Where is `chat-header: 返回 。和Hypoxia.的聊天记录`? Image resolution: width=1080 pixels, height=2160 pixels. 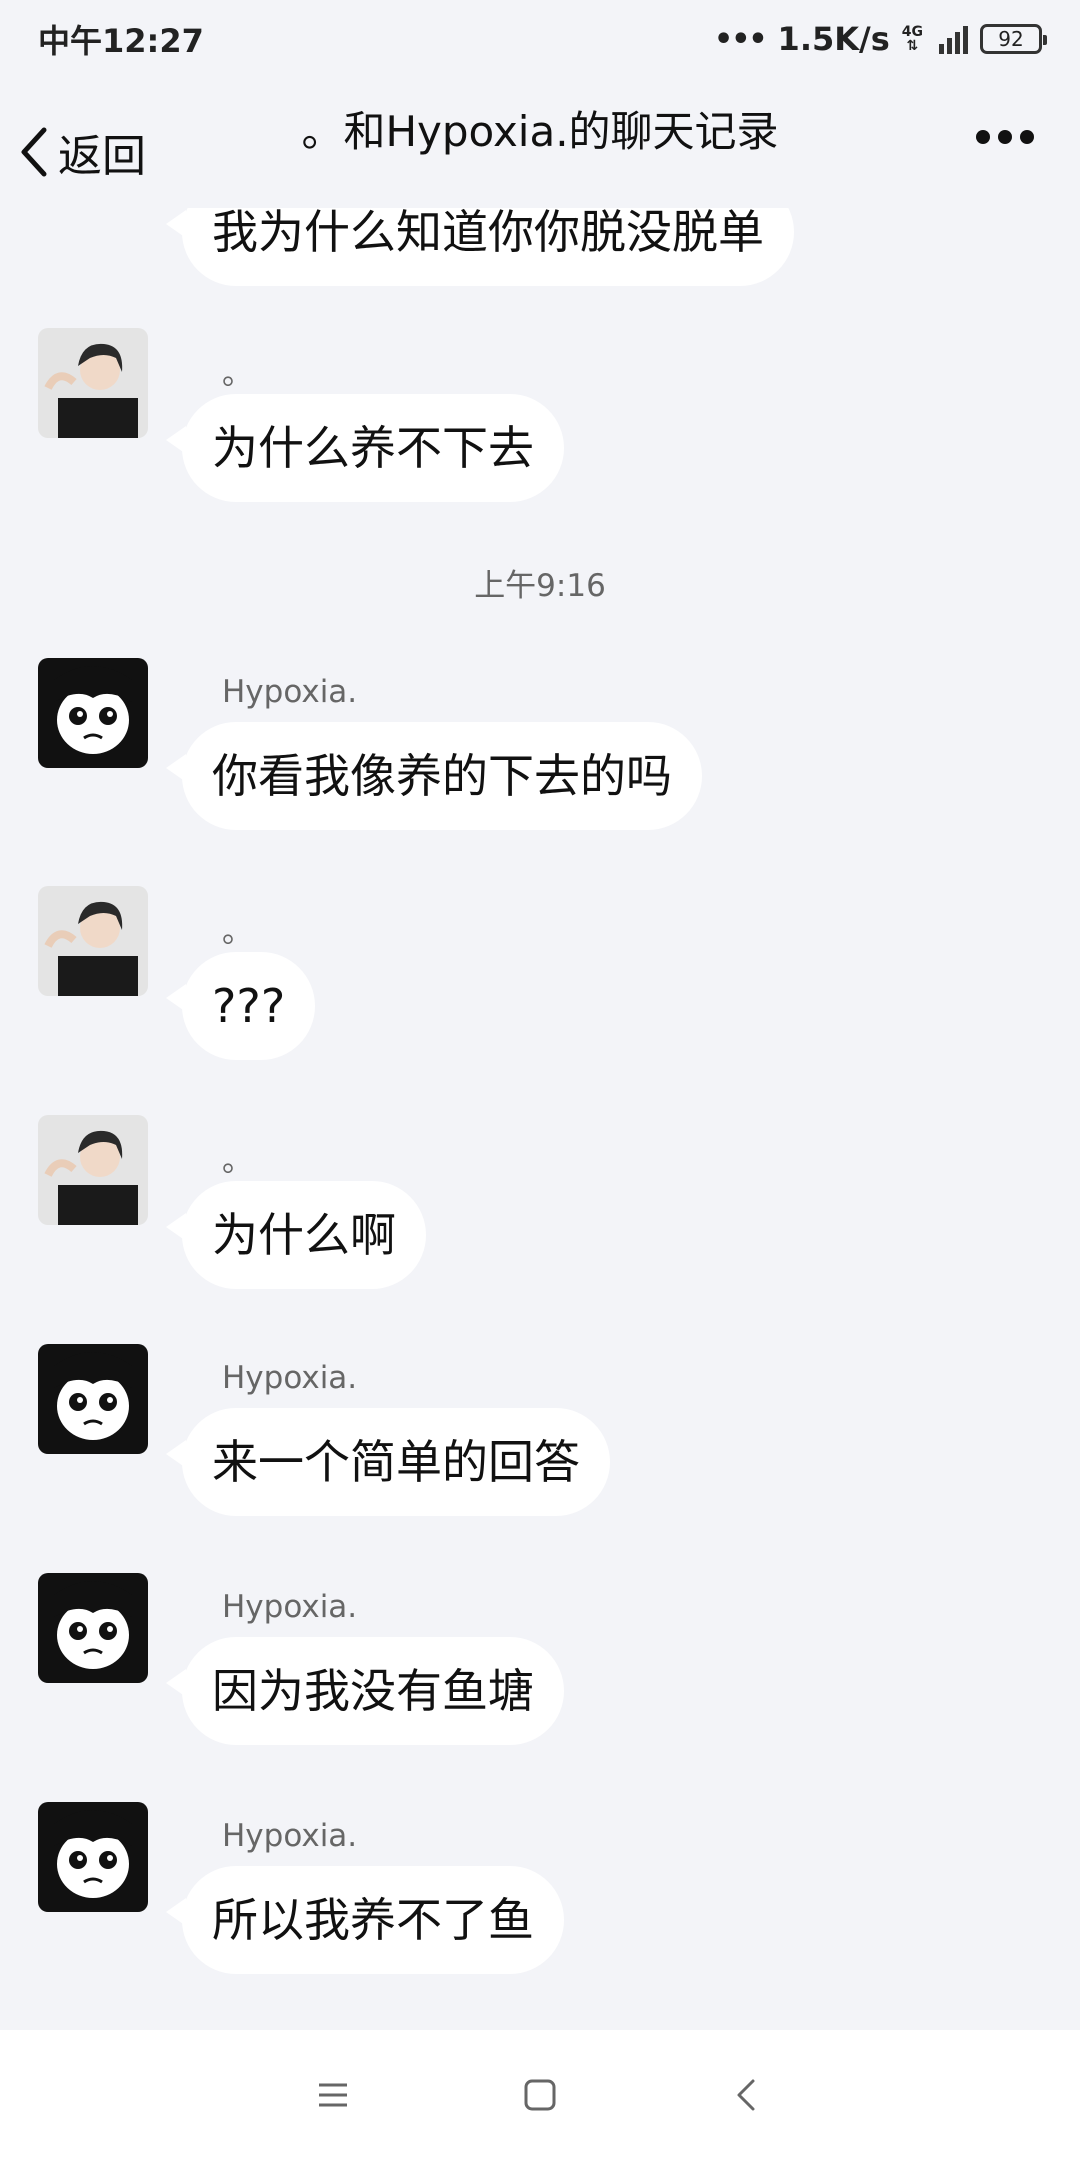 chat-header: 返回 。和Hypoxia.的聊天记录 is located at coordinates (540, 143).